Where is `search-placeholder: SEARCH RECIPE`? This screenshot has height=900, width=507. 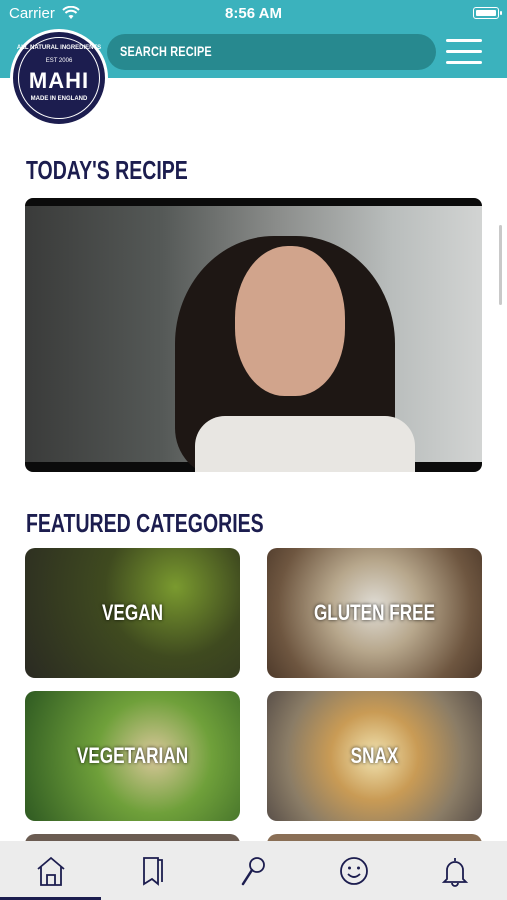 search-placeholder: SEARCH RECIPE is located at coordinates (166, 51).